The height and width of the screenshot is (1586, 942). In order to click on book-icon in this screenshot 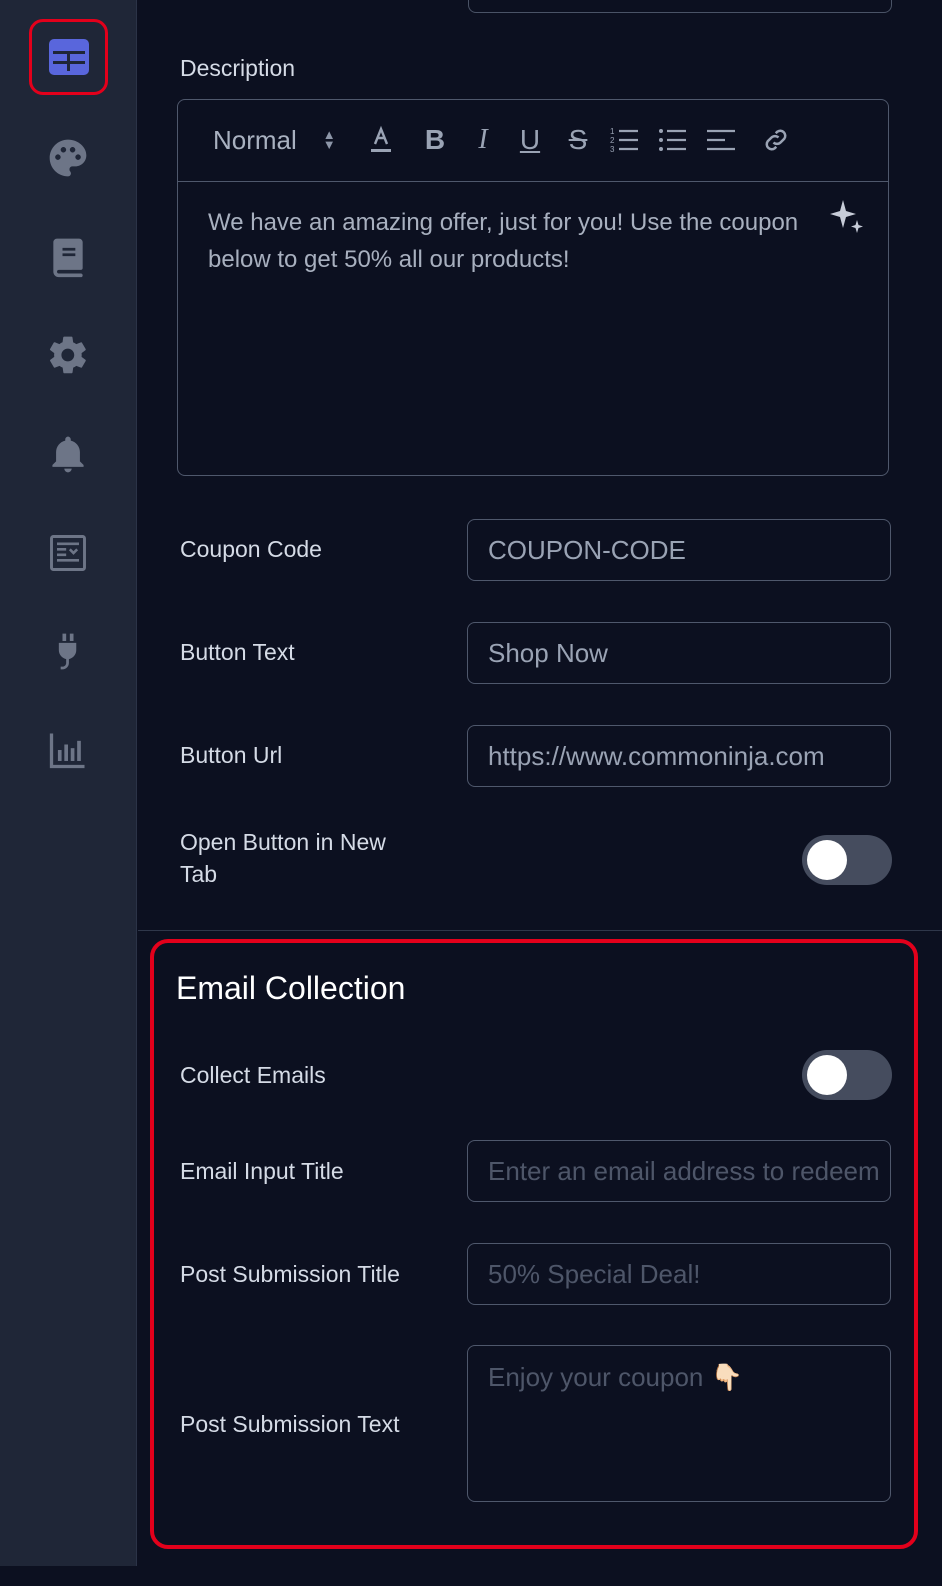, I will do `click(68, 258)`.